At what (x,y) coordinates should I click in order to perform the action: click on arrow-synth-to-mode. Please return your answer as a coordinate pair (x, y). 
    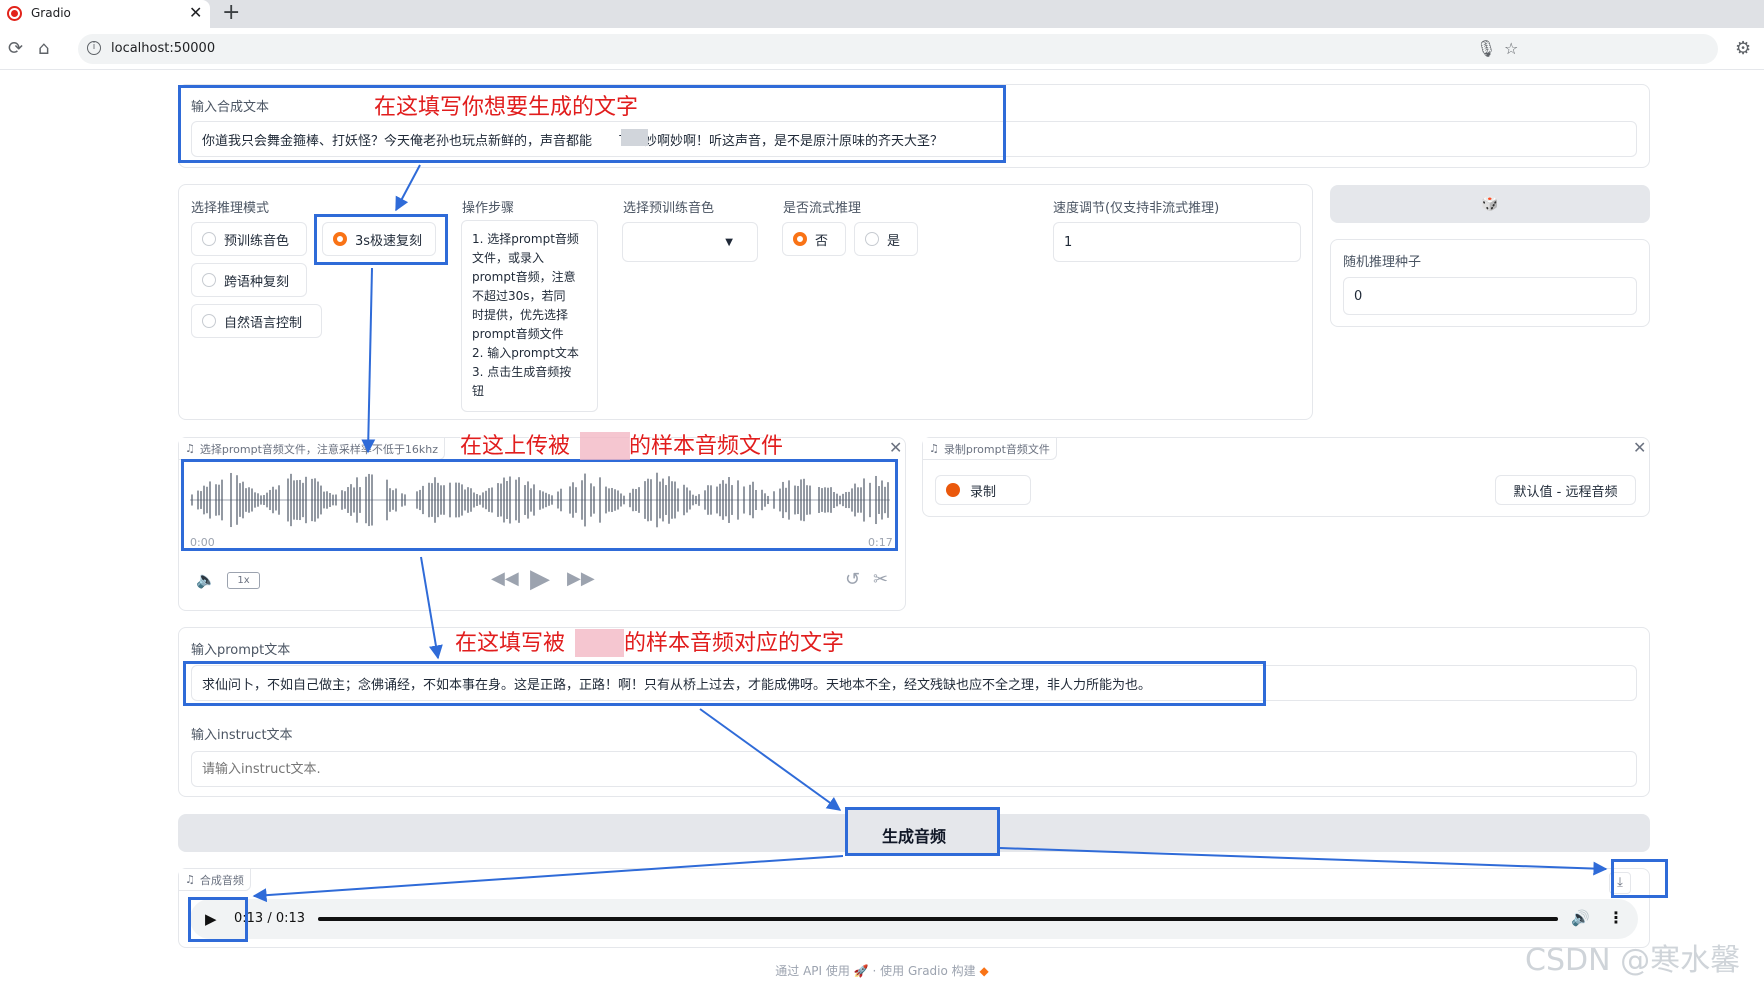
    Looking at the image, I should click on (408, 188).